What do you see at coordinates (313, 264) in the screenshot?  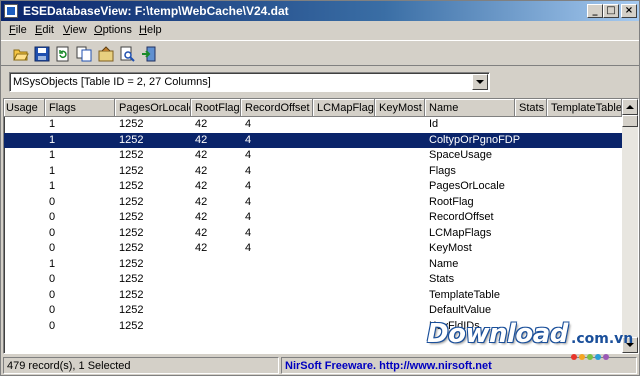 I see `table-row: 1 1252 Name` at bounding box center [313, 264].